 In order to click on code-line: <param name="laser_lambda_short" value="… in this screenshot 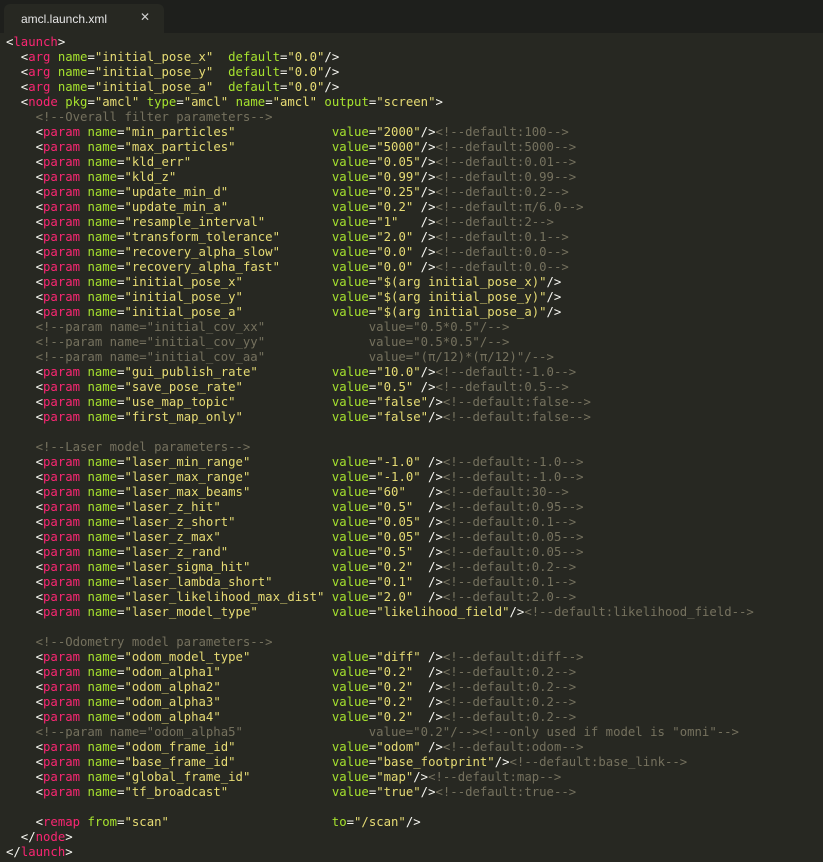, I will do `click(414, 582)`.